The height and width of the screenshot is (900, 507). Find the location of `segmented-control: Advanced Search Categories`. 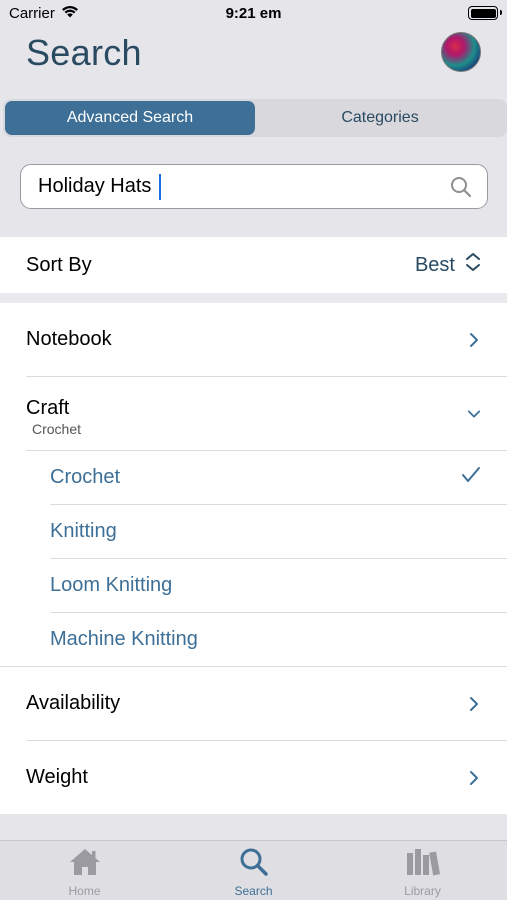

segmented-control: Advanced Search Categories is located at coordinates (255, 118).